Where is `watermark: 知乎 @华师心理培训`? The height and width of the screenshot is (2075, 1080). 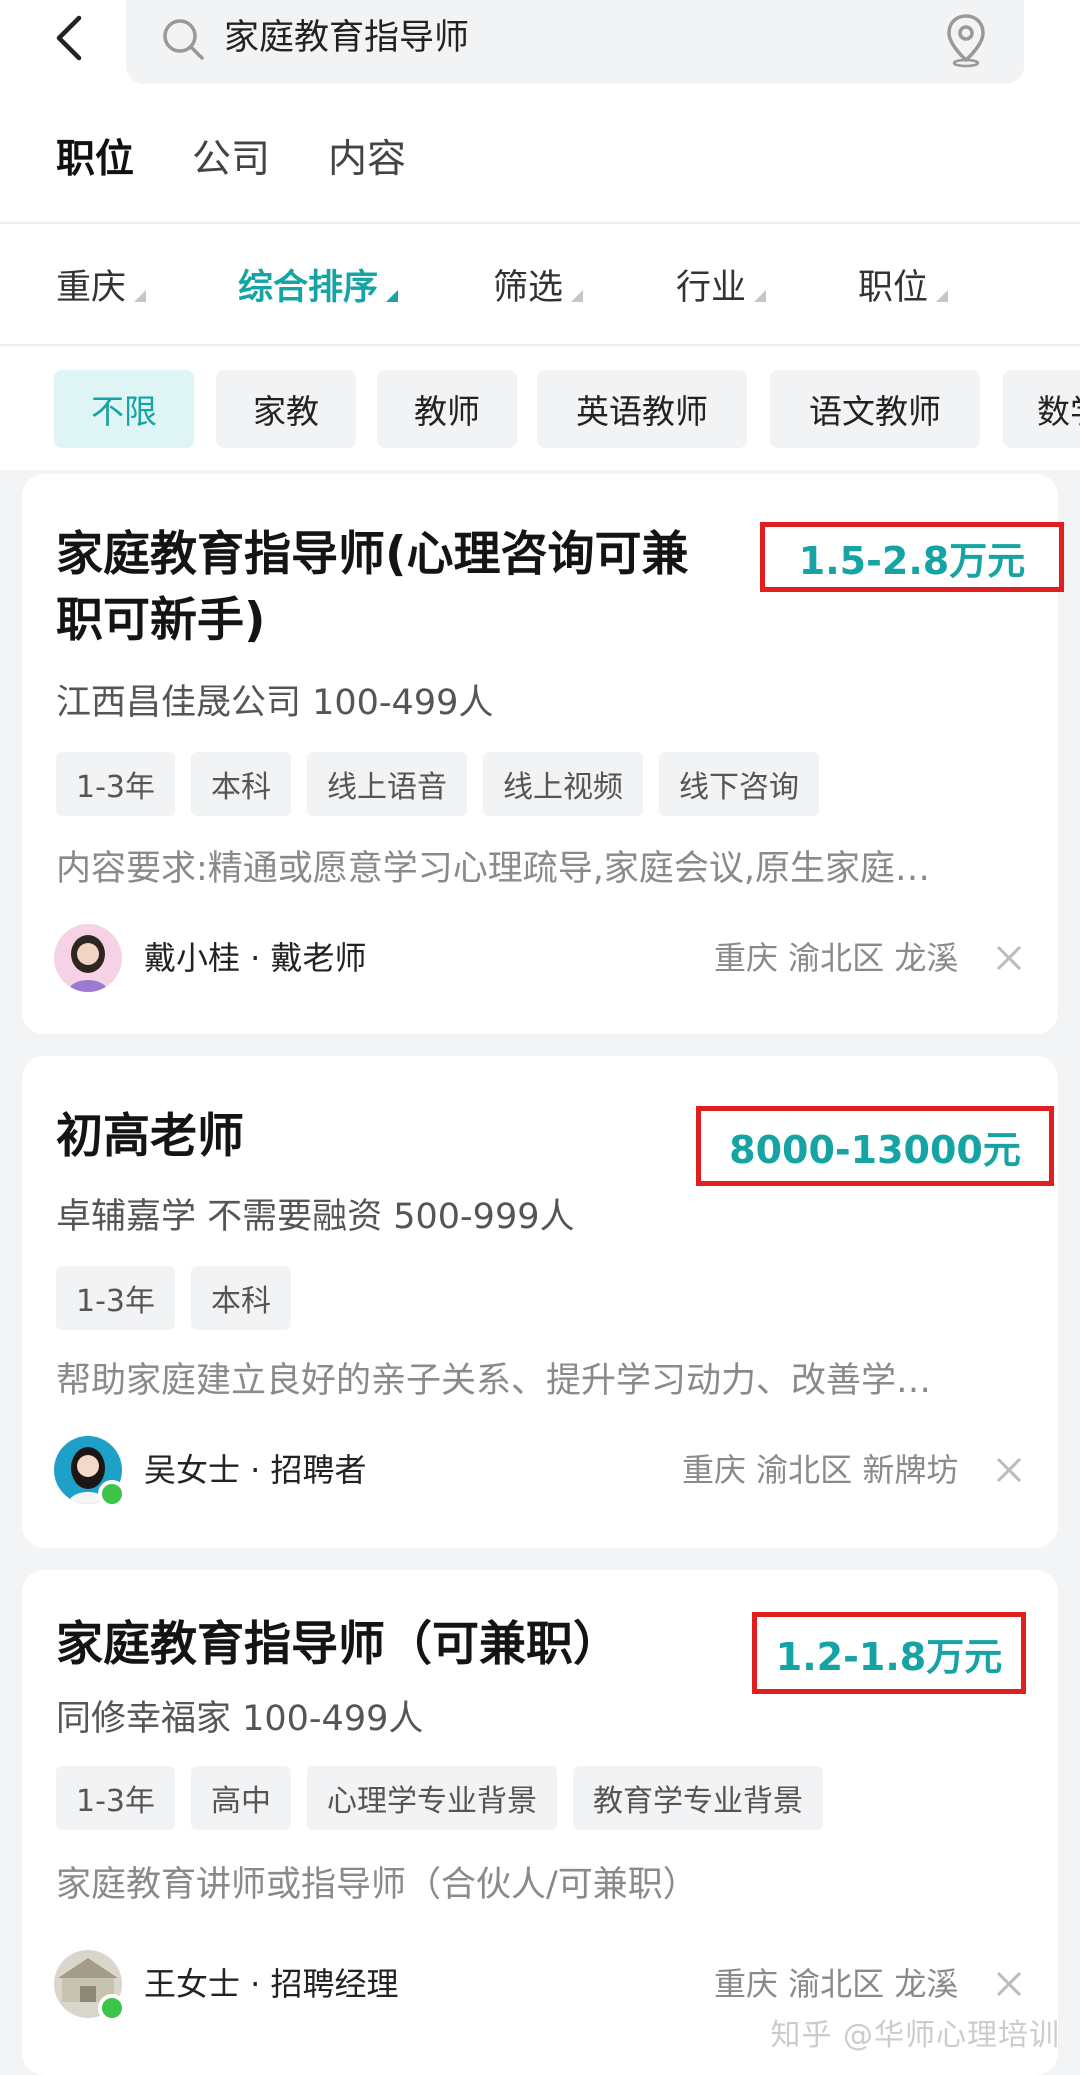 watermark: 知乎 @华师心理培训 is located at coordinates (915, 2035).